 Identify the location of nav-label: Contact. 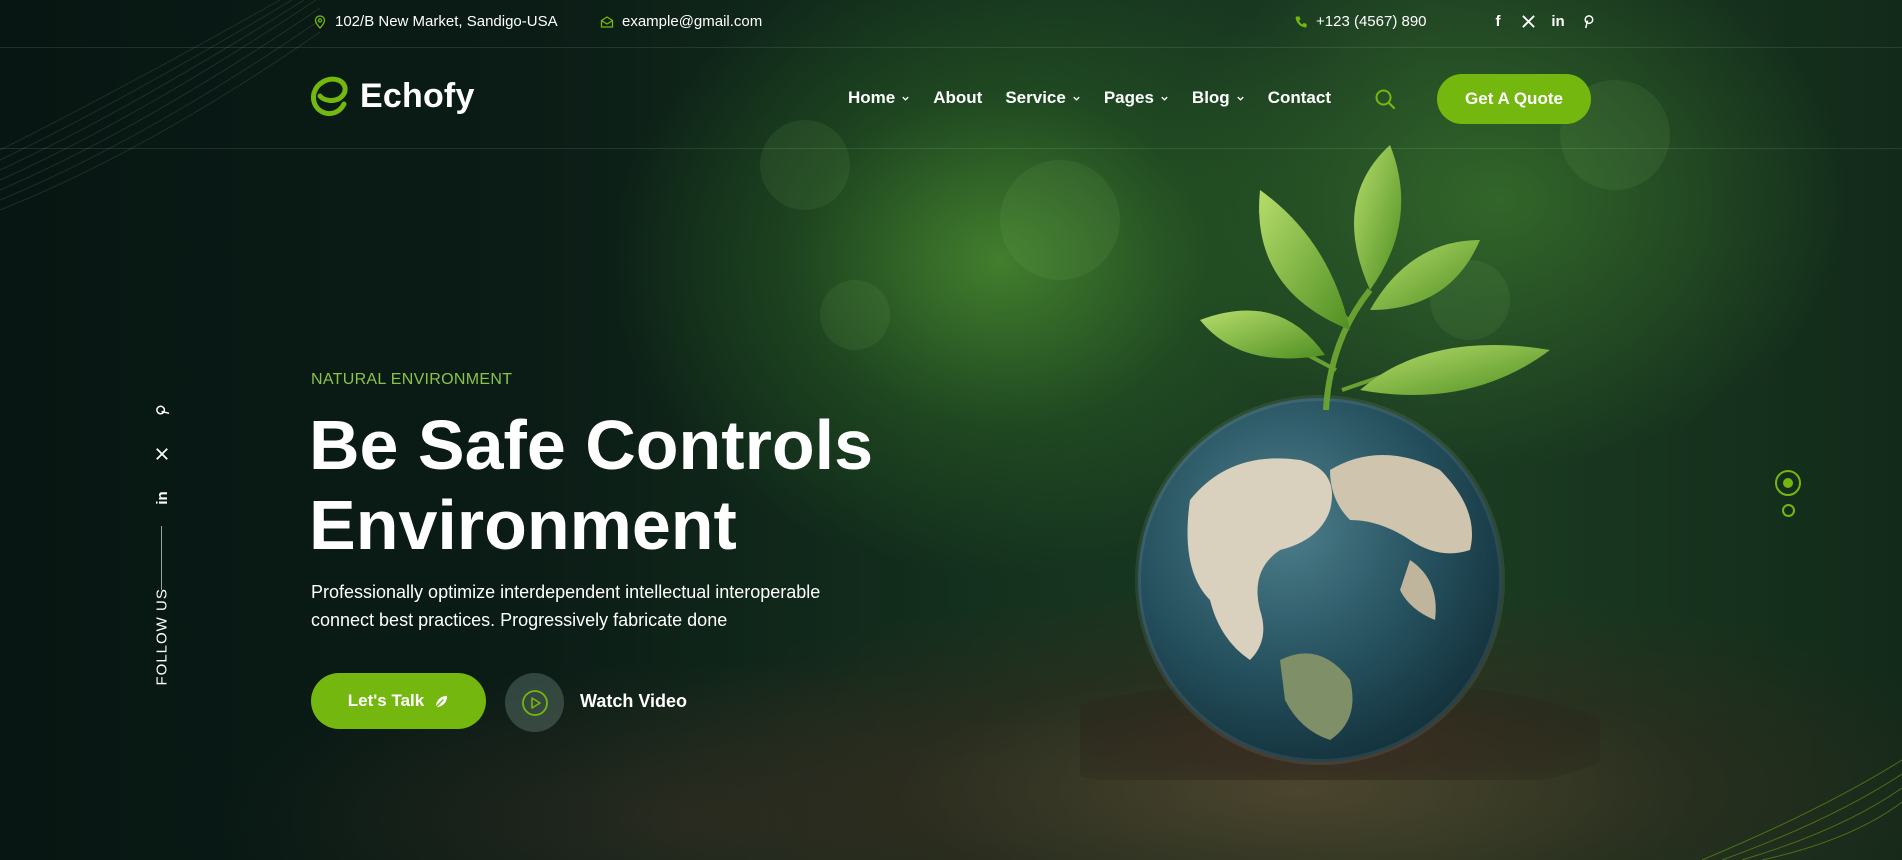
(1299, 97).